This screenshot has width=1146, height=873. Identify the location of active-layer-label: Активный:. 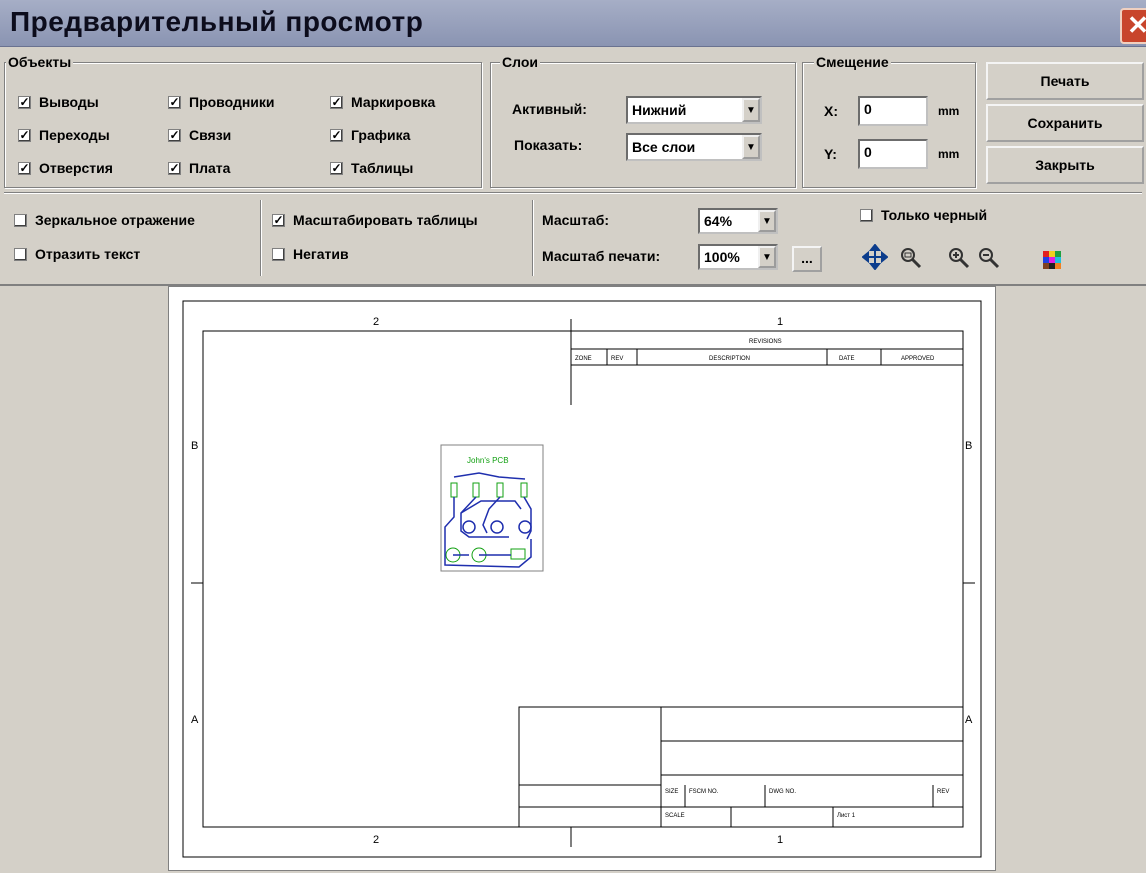
(549, 109).